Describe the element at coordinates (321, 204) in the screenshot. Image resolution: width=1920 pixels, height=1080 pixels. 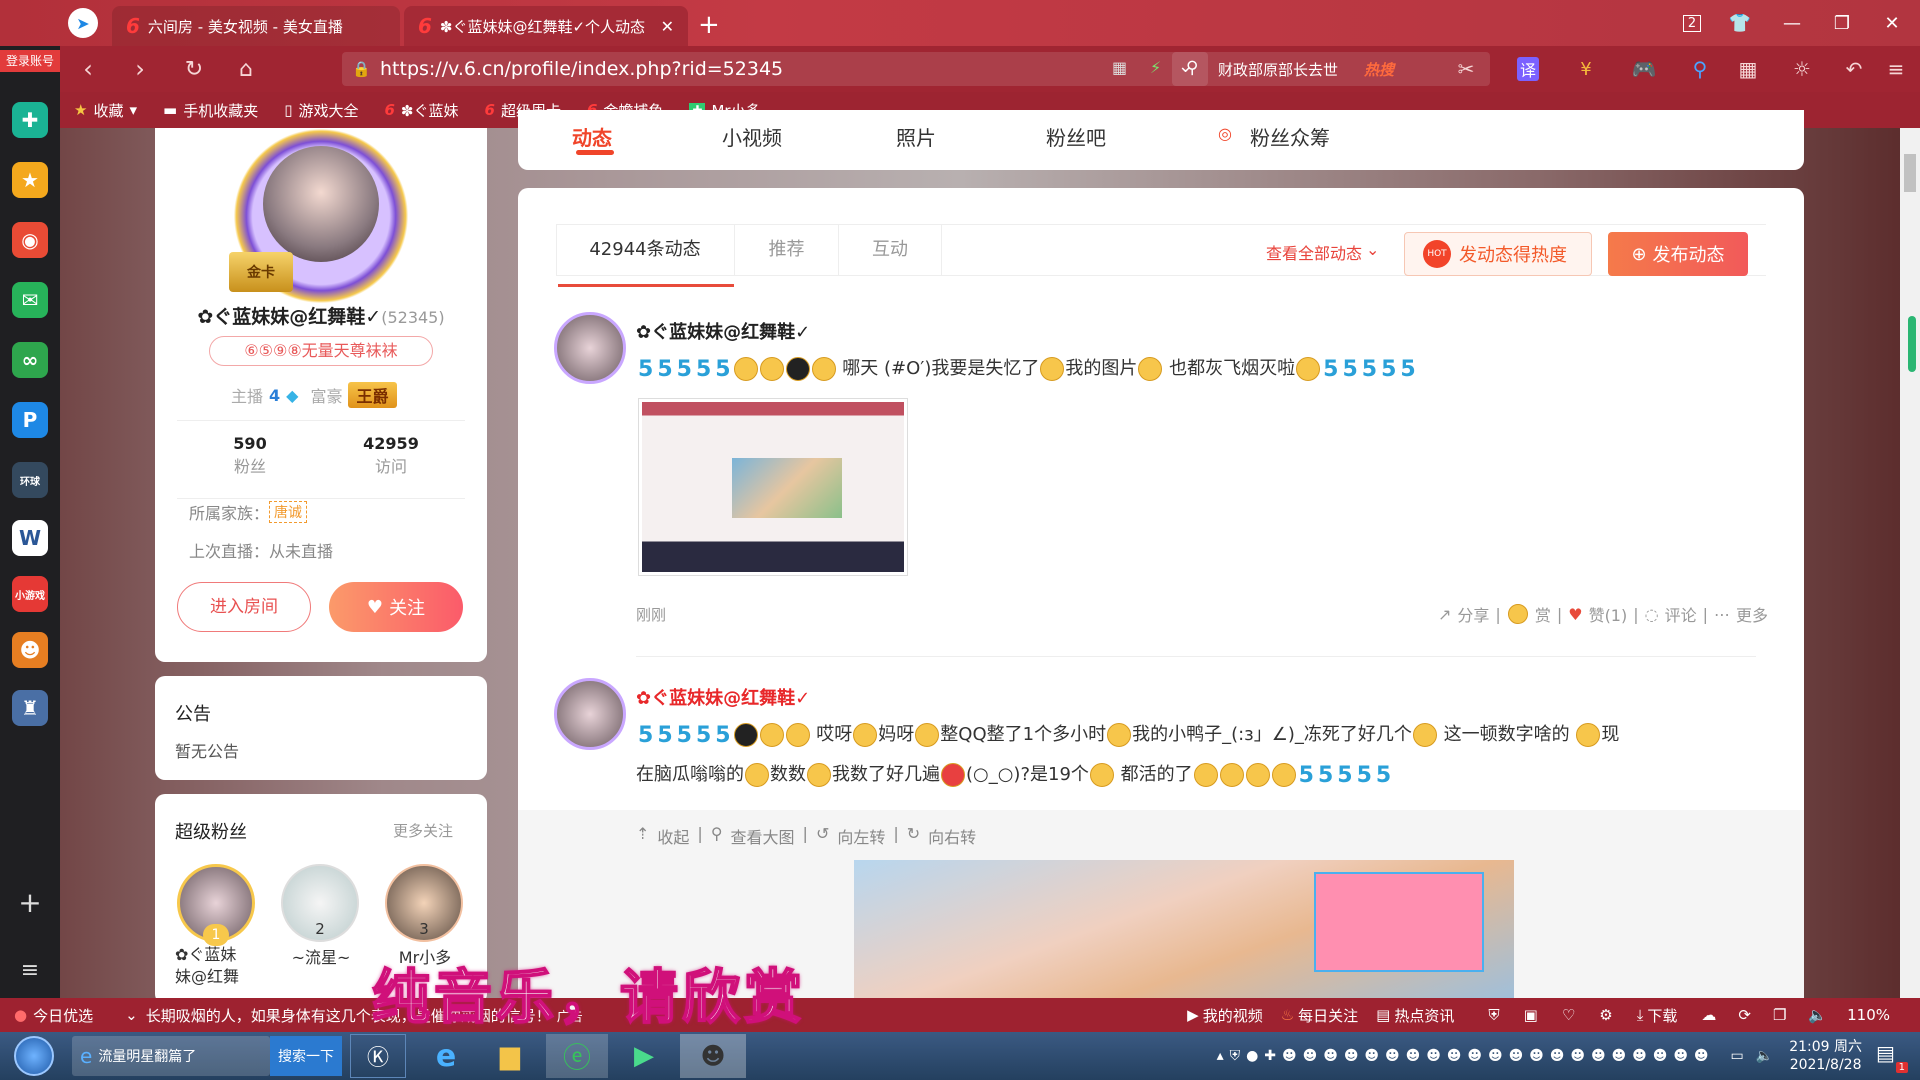
I see `avatar` at that location.